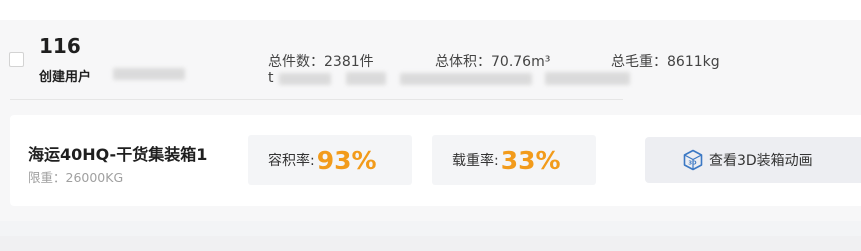 This screenshot has height=251, width=861. What do you see at coordinates (291, 161) in the screenshot?
I see `volume-rate-label: 容积率:` at bounding box center [291, 161].